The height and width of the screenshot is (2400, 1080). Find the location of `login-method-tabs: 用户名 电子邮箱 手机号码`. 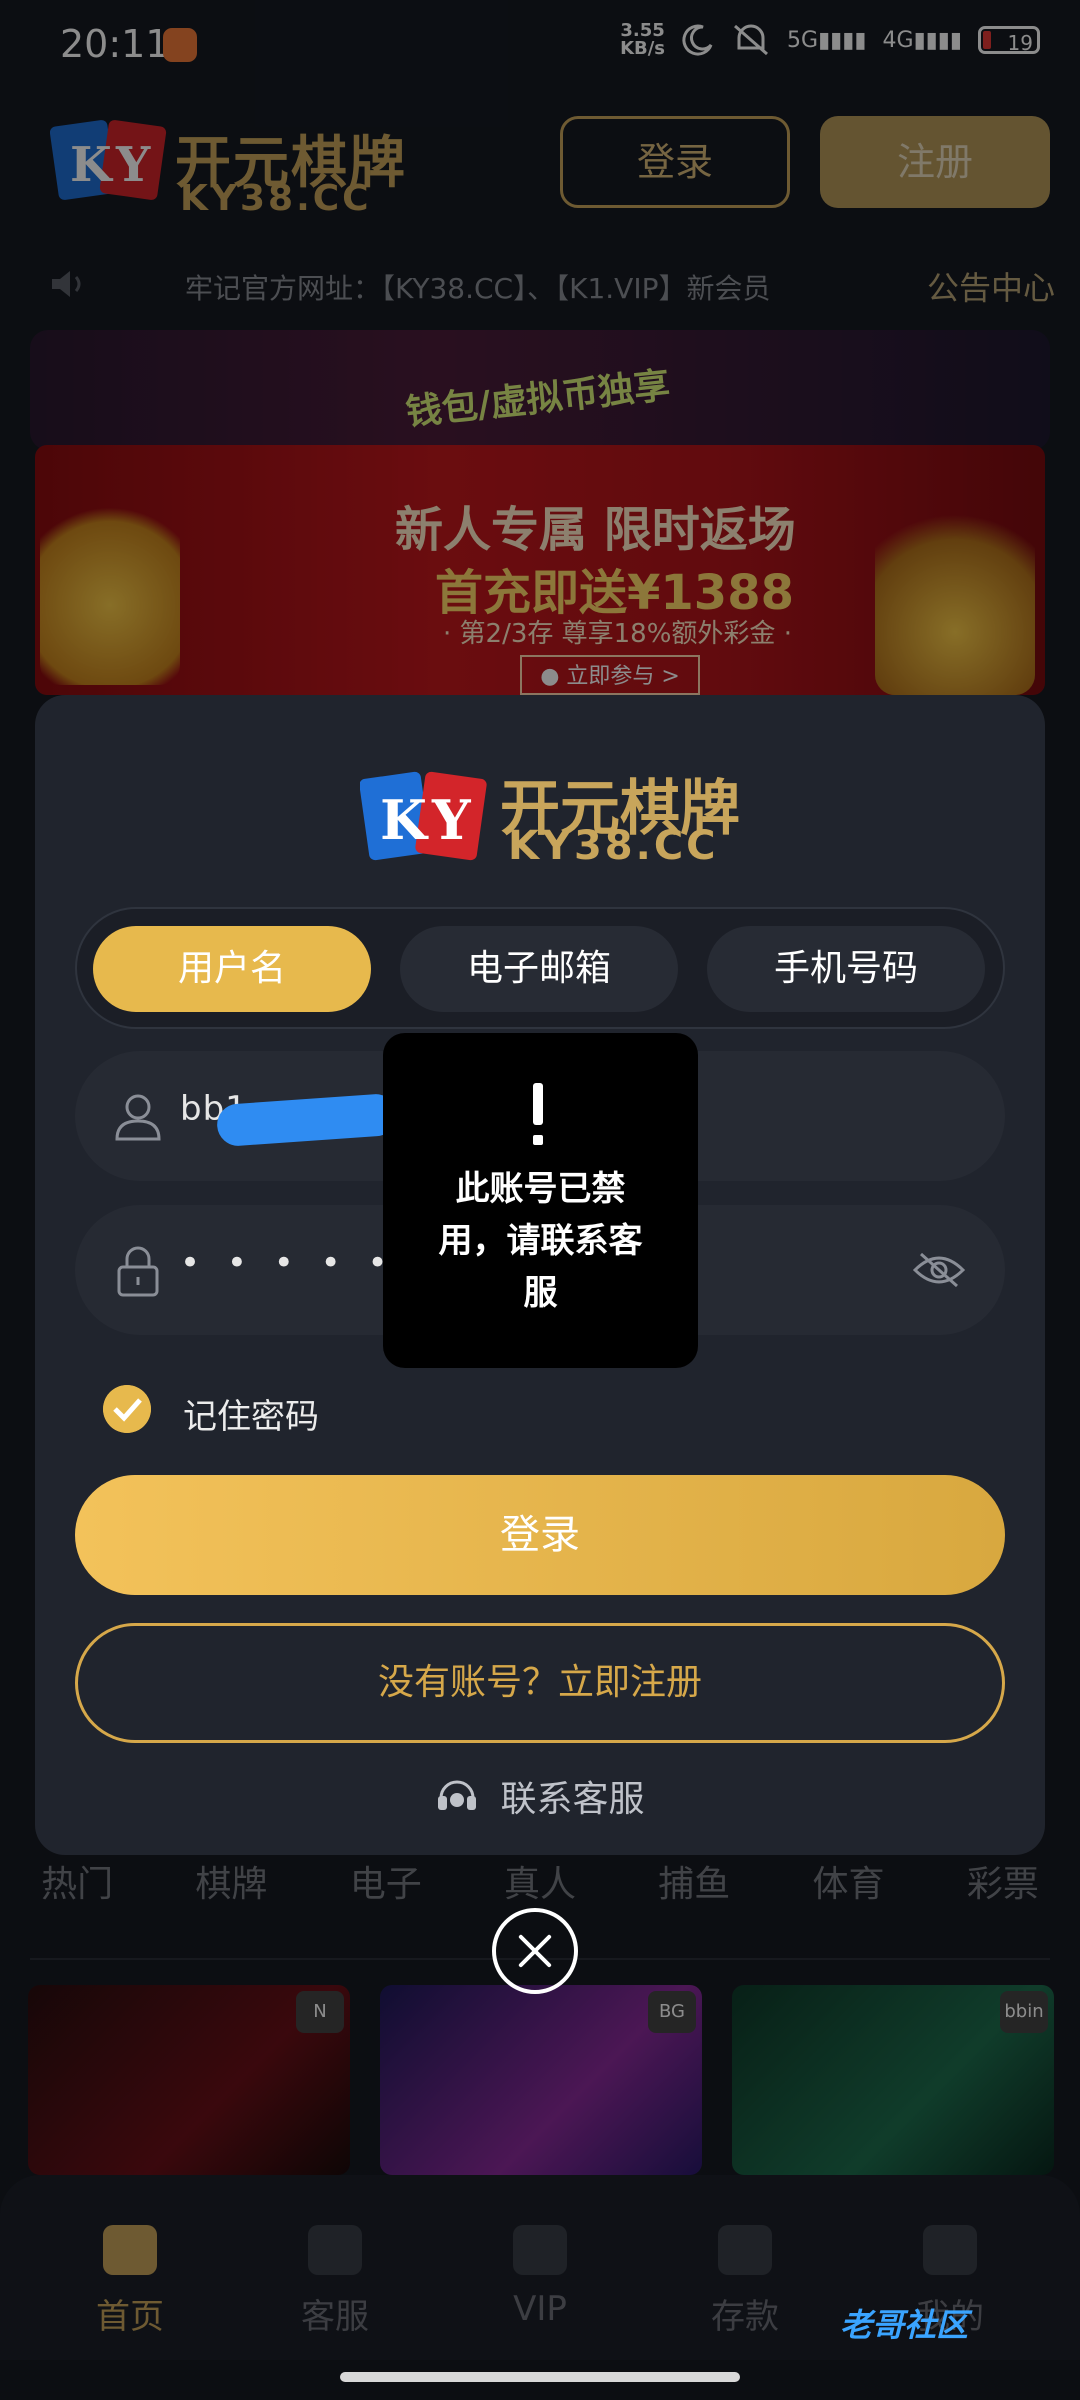

login-method-tabs: 用户名 电子邮箱 手机号码 is located at coordinates (540, 968).